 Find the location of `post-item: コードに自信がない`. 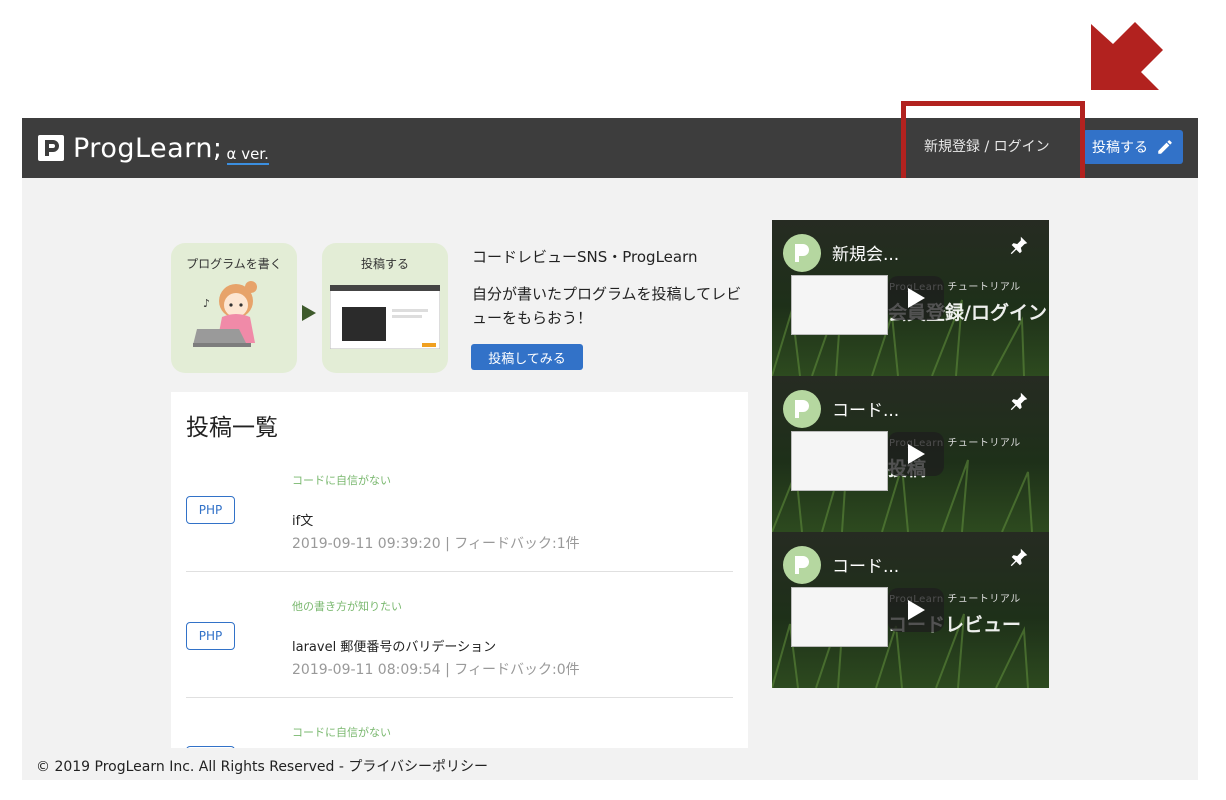

post-item: コードに自信がない is located at coordinates (459, 739).